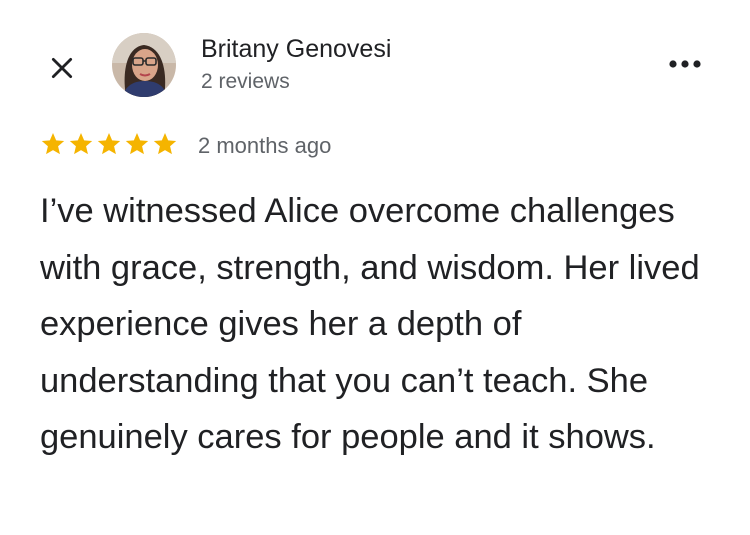  I want to click on reviewer-photo, so click(144, 65).